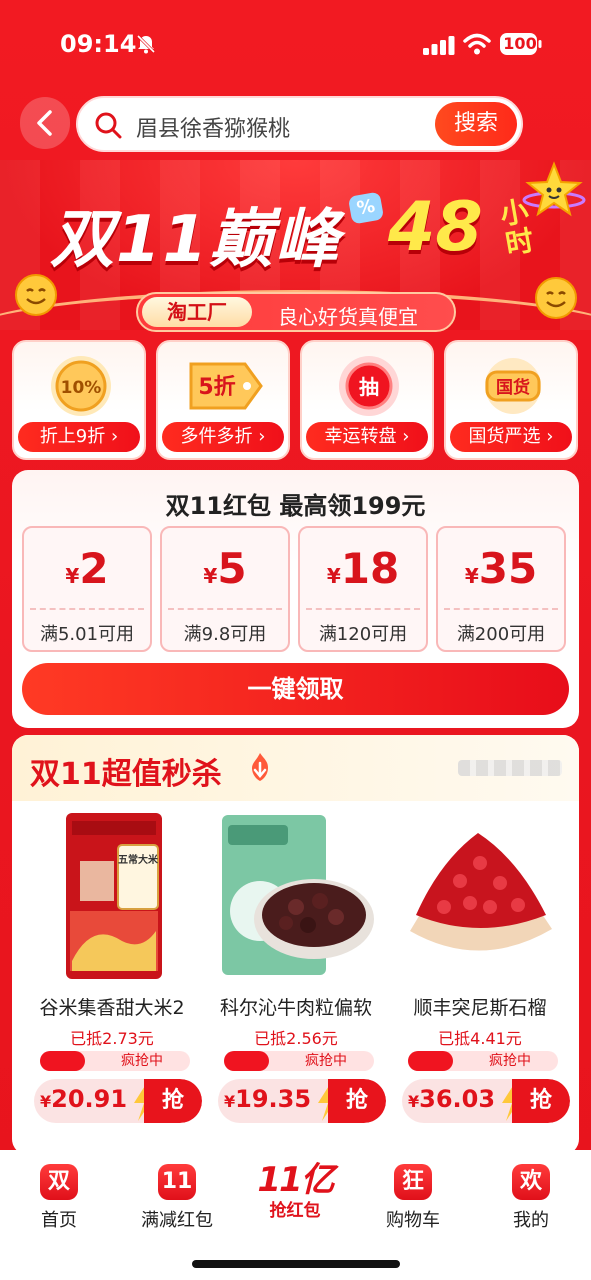 The width and height of the screenshot is (591, 1280). What do you see at coordinates (146, 44) in the screenshot?
I see `bell-muted-icon` at bounding box center [146, 44].